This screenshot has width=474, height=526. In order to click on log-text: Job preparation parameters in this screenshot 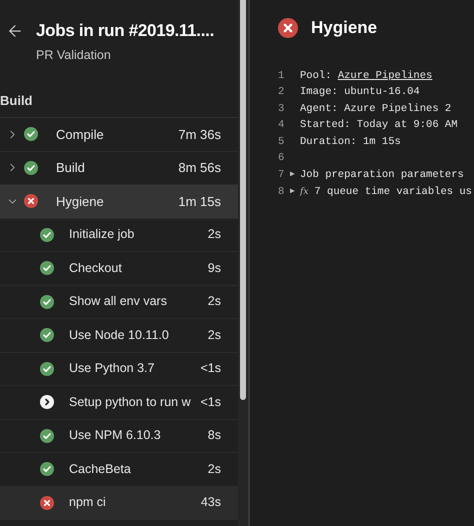, I will do `click(382, 176)`.